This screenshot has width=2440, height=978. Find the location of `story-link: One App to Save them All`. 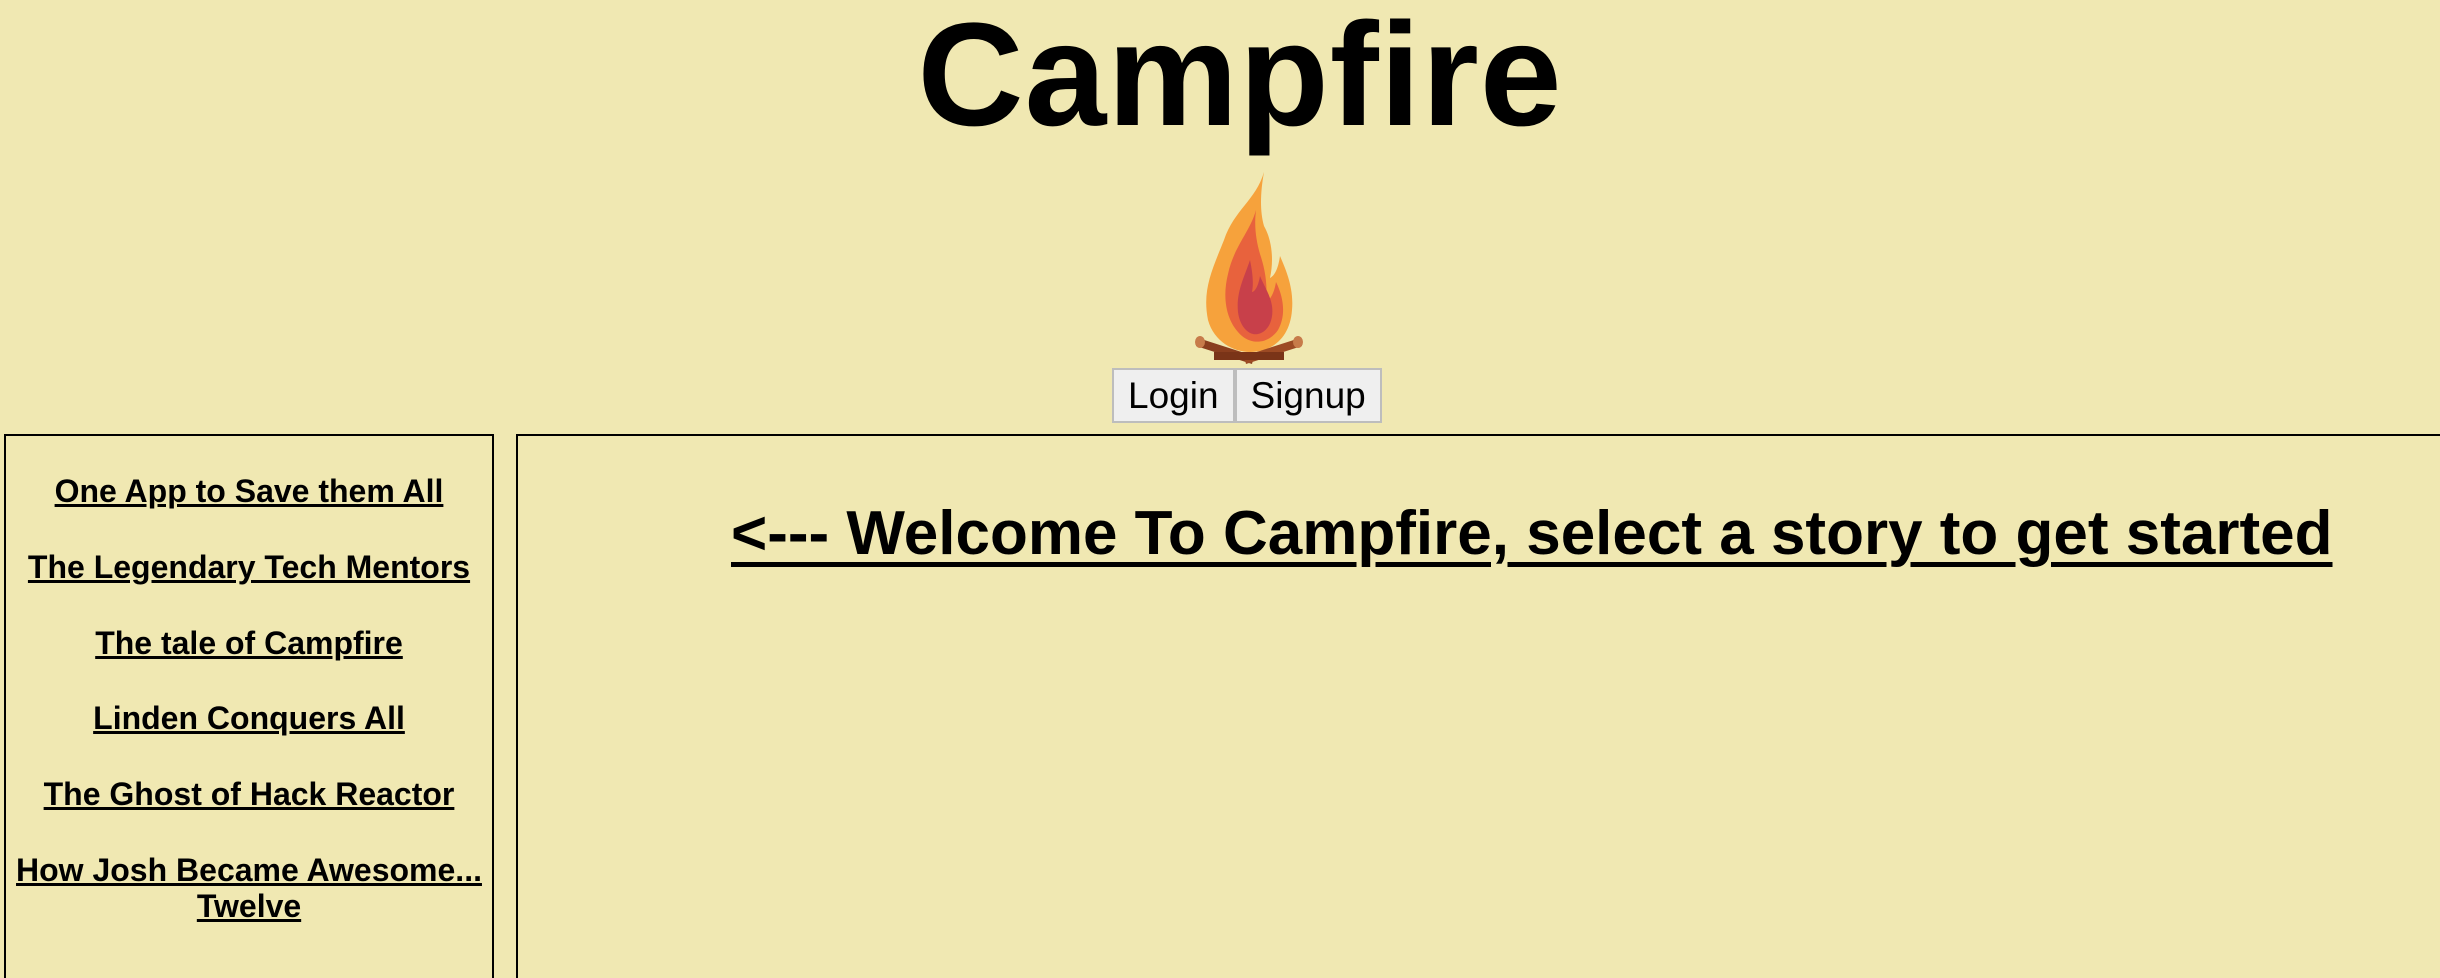

story-link: One App to Save them All is located at coordinates (249, 491).